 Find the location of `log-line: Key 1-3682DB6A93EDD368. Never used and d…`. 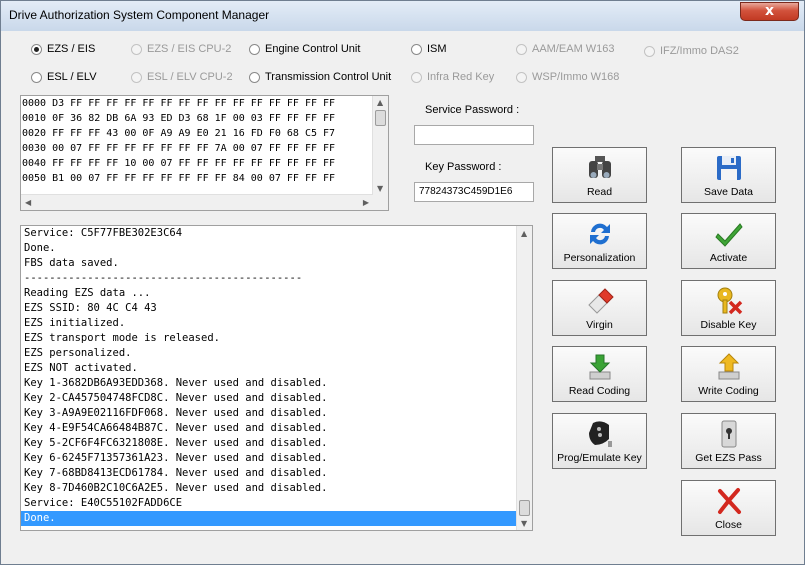

log-line: Key 1-3682DB6A93EDD368. Never used and d… is located at coordinates (176, 383).